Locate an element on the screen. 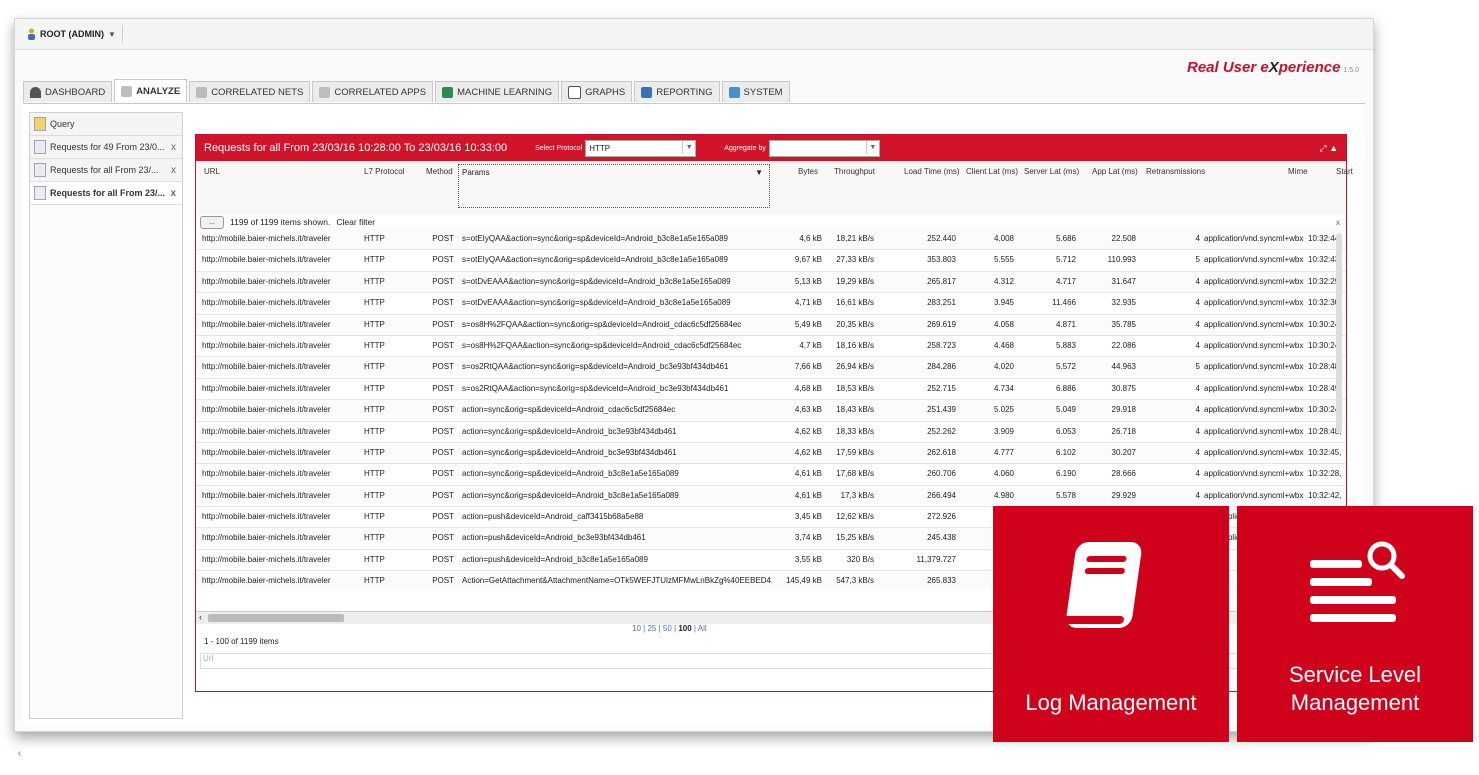 The image size is (1479, 775). tab-correlated-apps: CORRELATED APPS is located at coordinates (373, 91).